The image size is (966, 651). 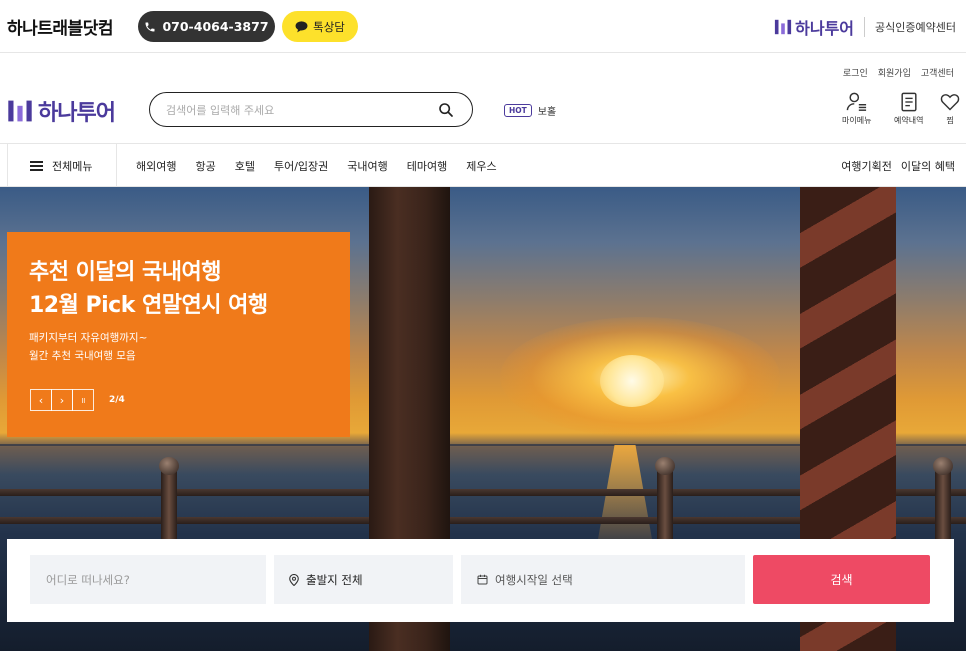 I want to click on wishlist-button: 찜, so click(x=950, y=109).